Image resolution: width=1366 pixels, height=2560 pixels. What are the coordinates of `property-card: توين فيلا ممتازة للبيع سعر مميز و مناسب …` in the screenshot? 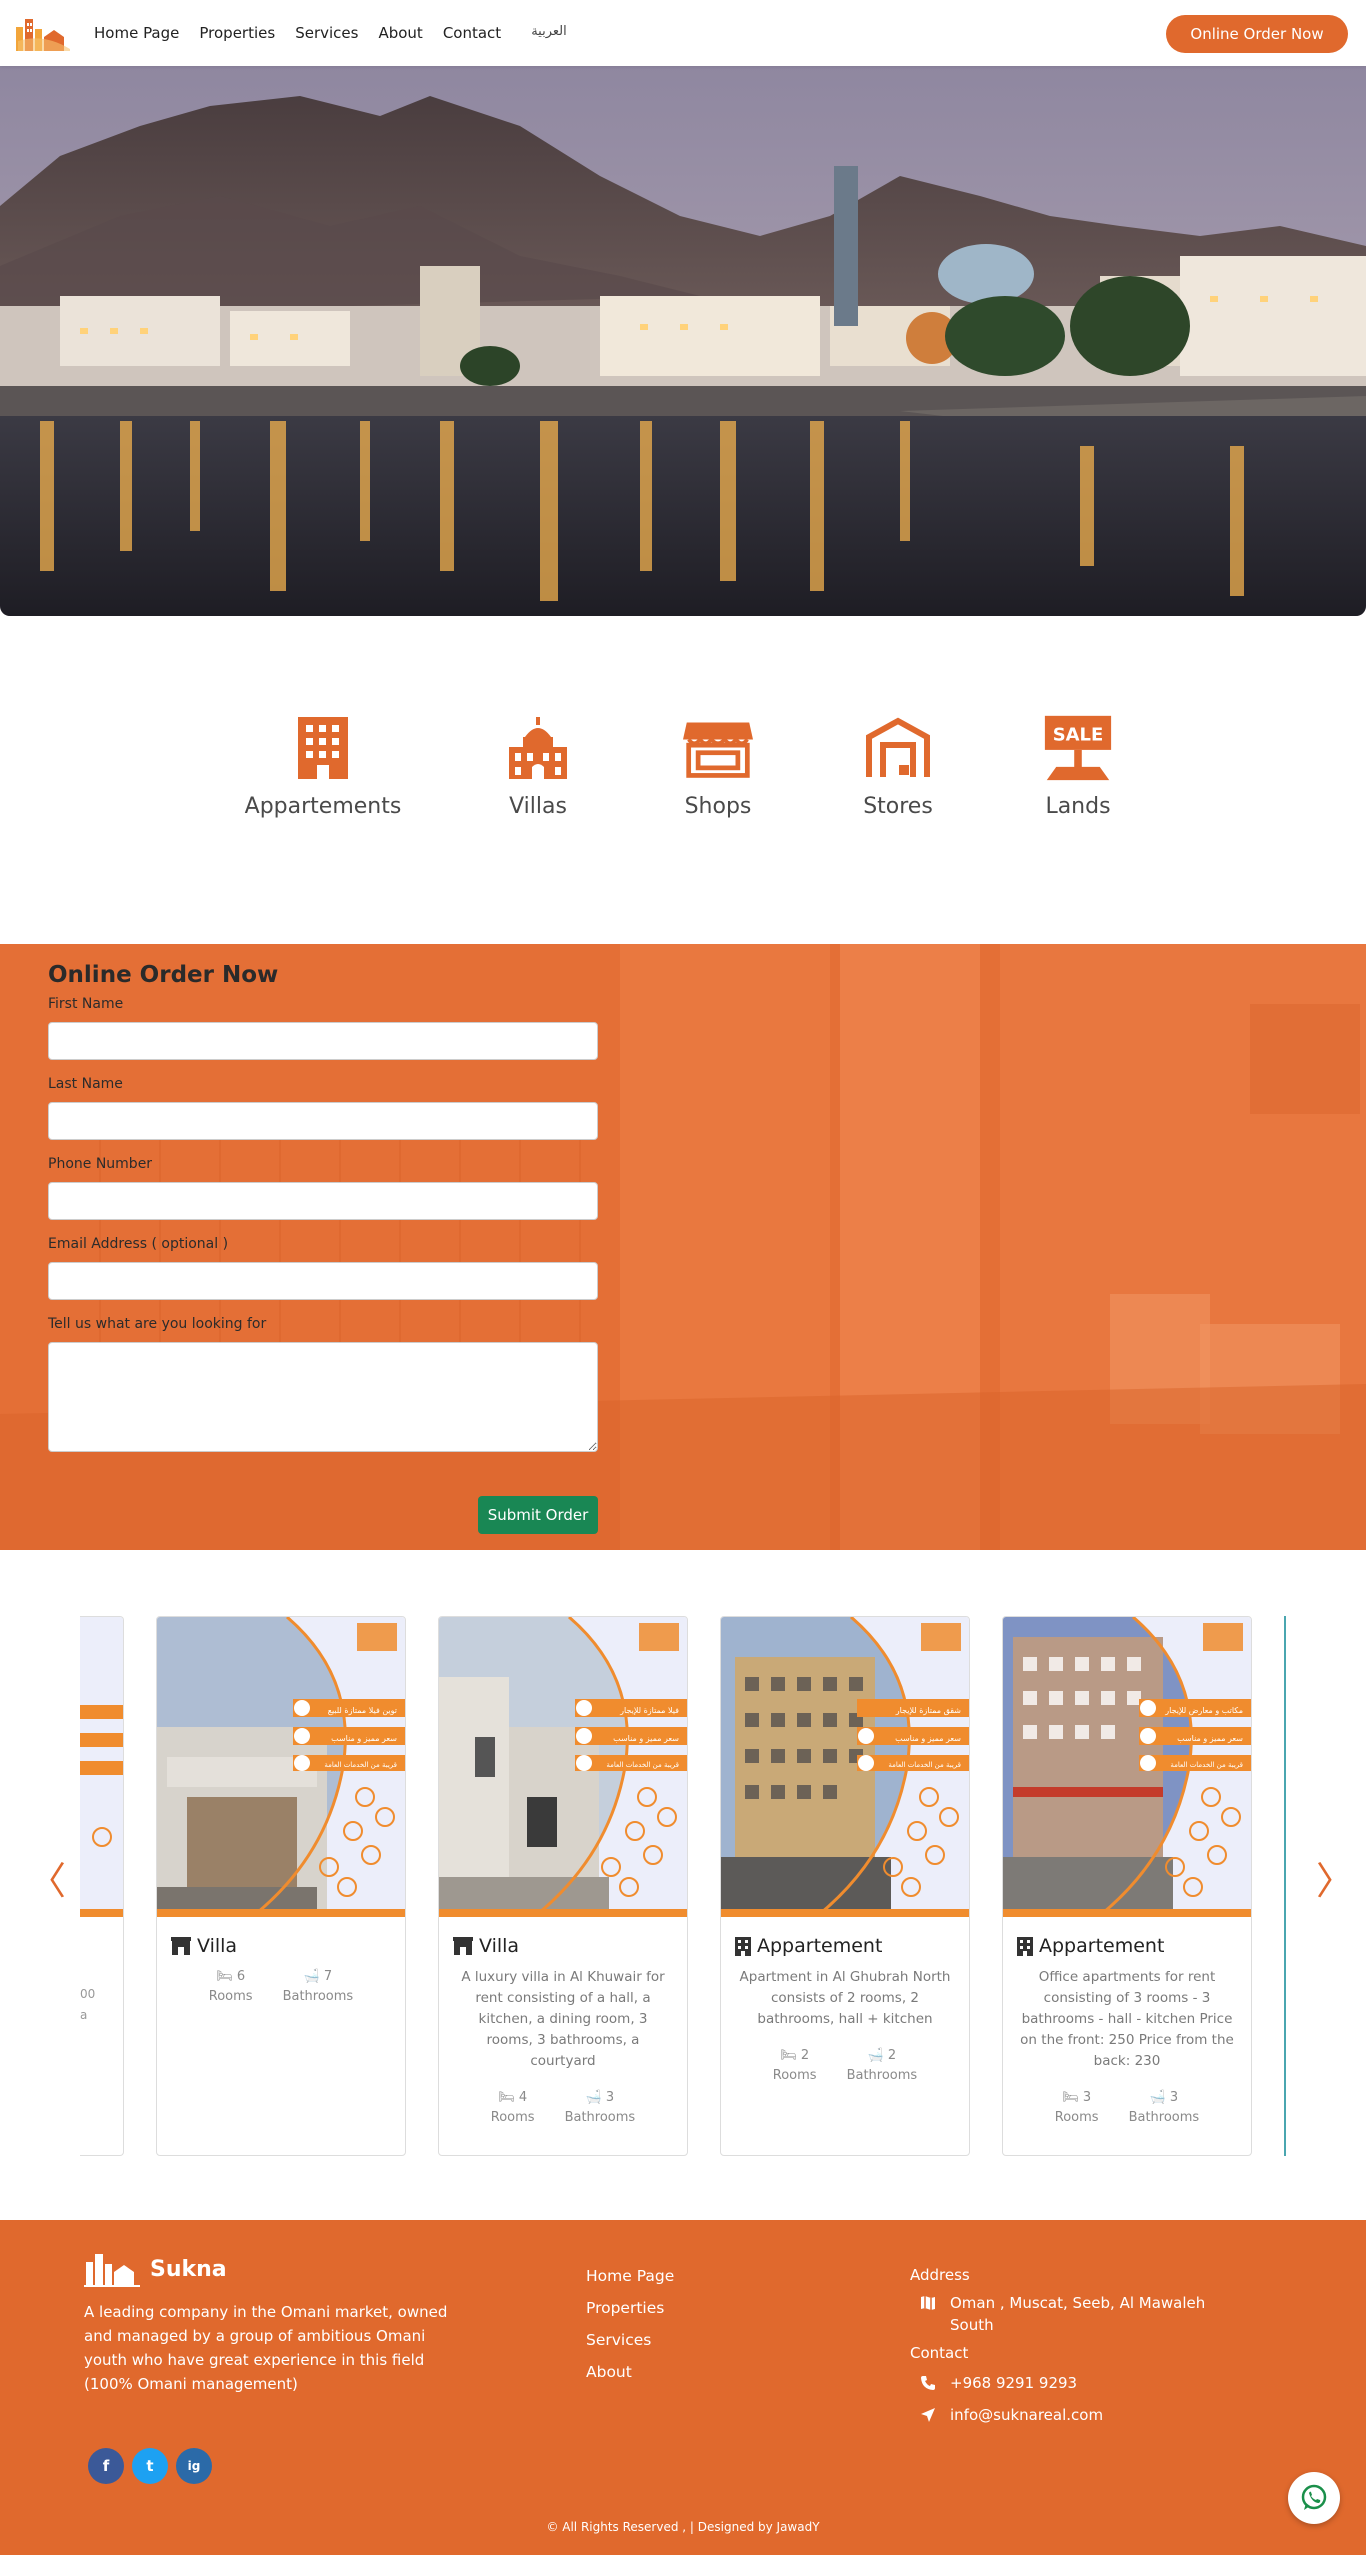 It's located at (281, 1886).